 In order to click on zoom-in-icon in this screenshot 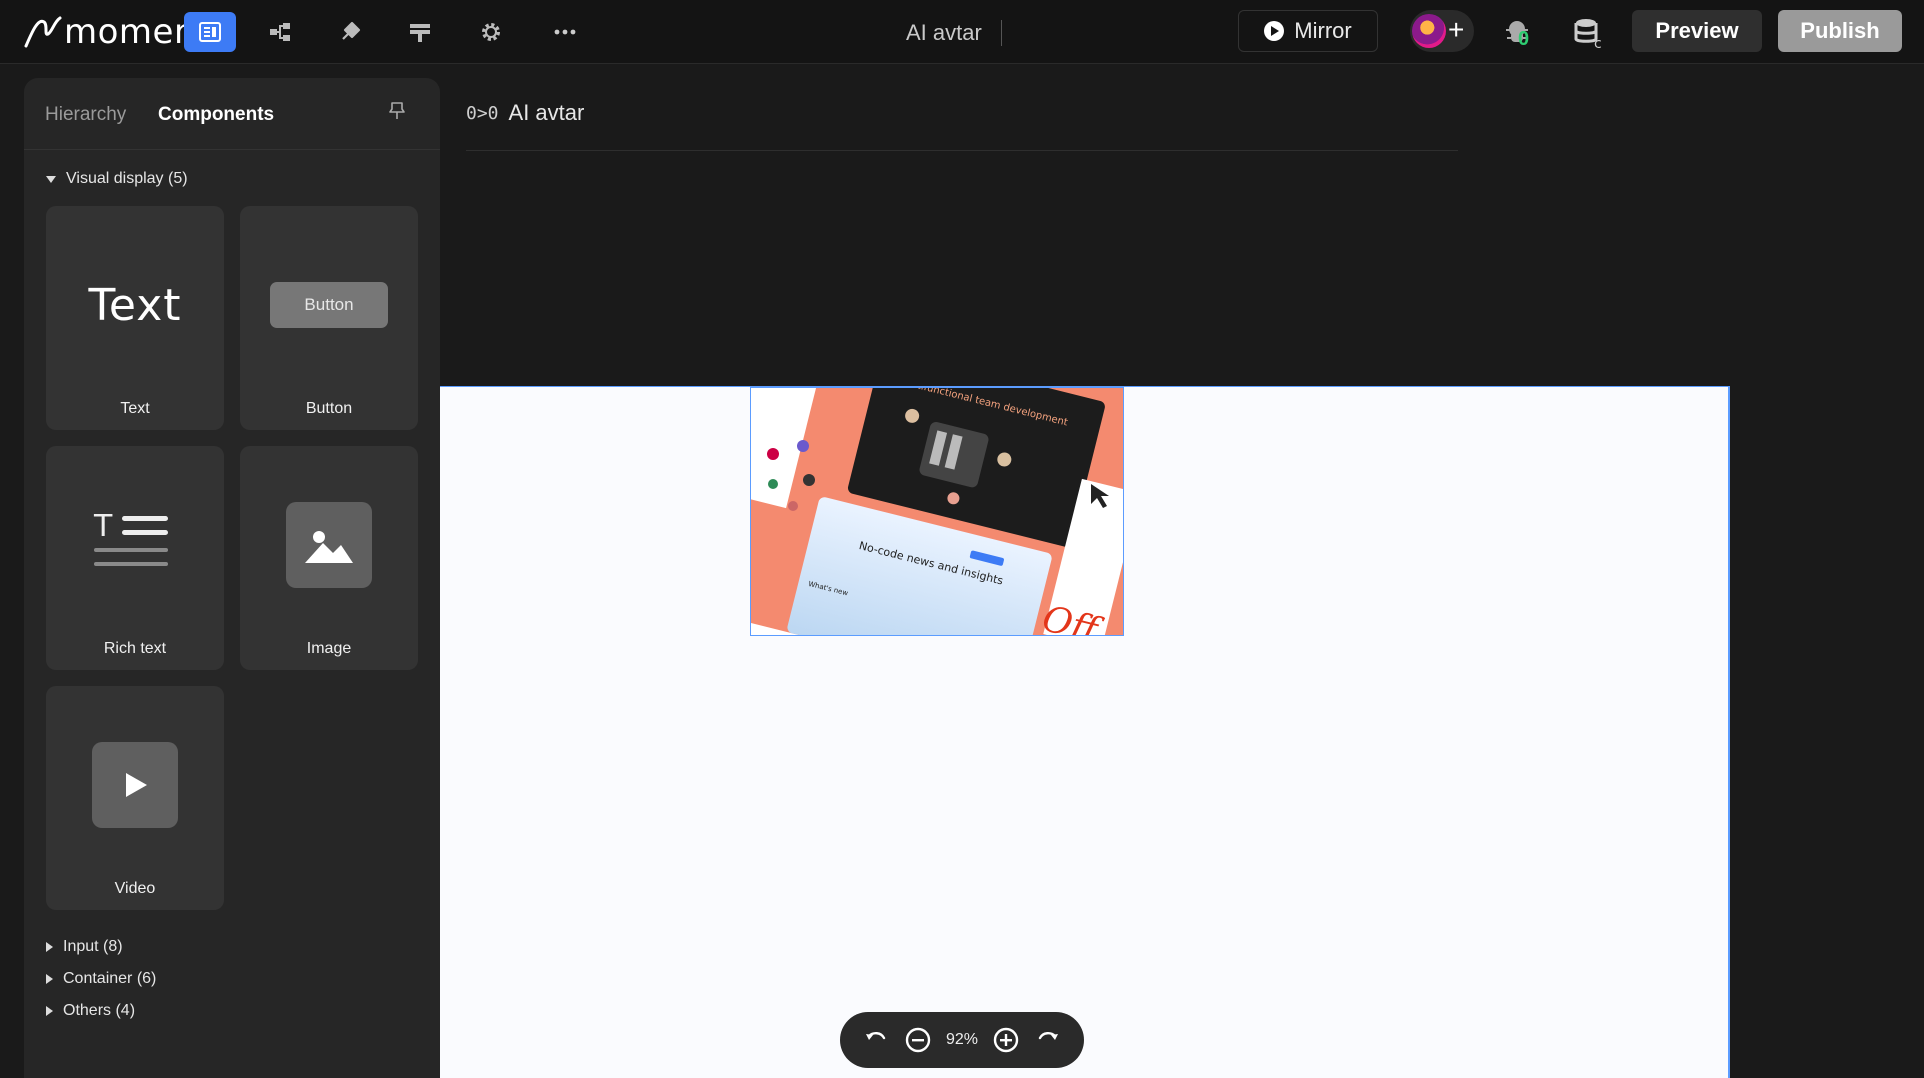, I will do `click(1006, 1040)`.